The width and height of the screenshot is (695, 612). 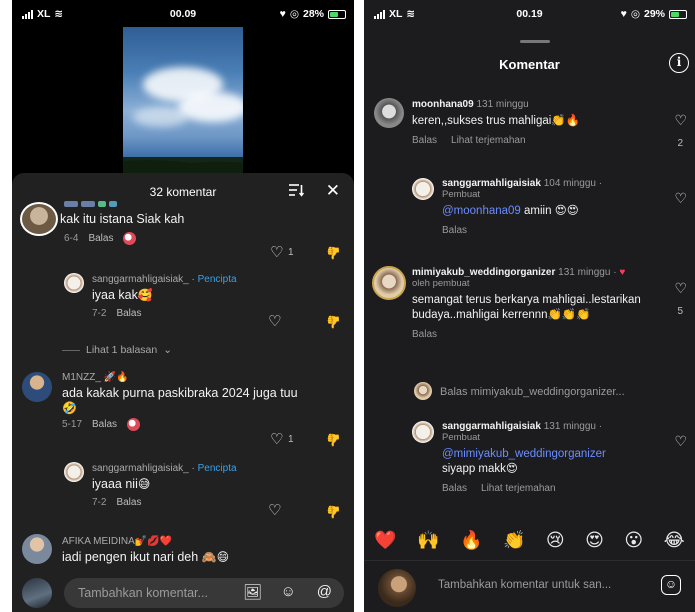 What do you see at coordinates (116, 377) in the screenshot?
I see `username-emoji: 🚀🔥` at bounding box center [116, 377].